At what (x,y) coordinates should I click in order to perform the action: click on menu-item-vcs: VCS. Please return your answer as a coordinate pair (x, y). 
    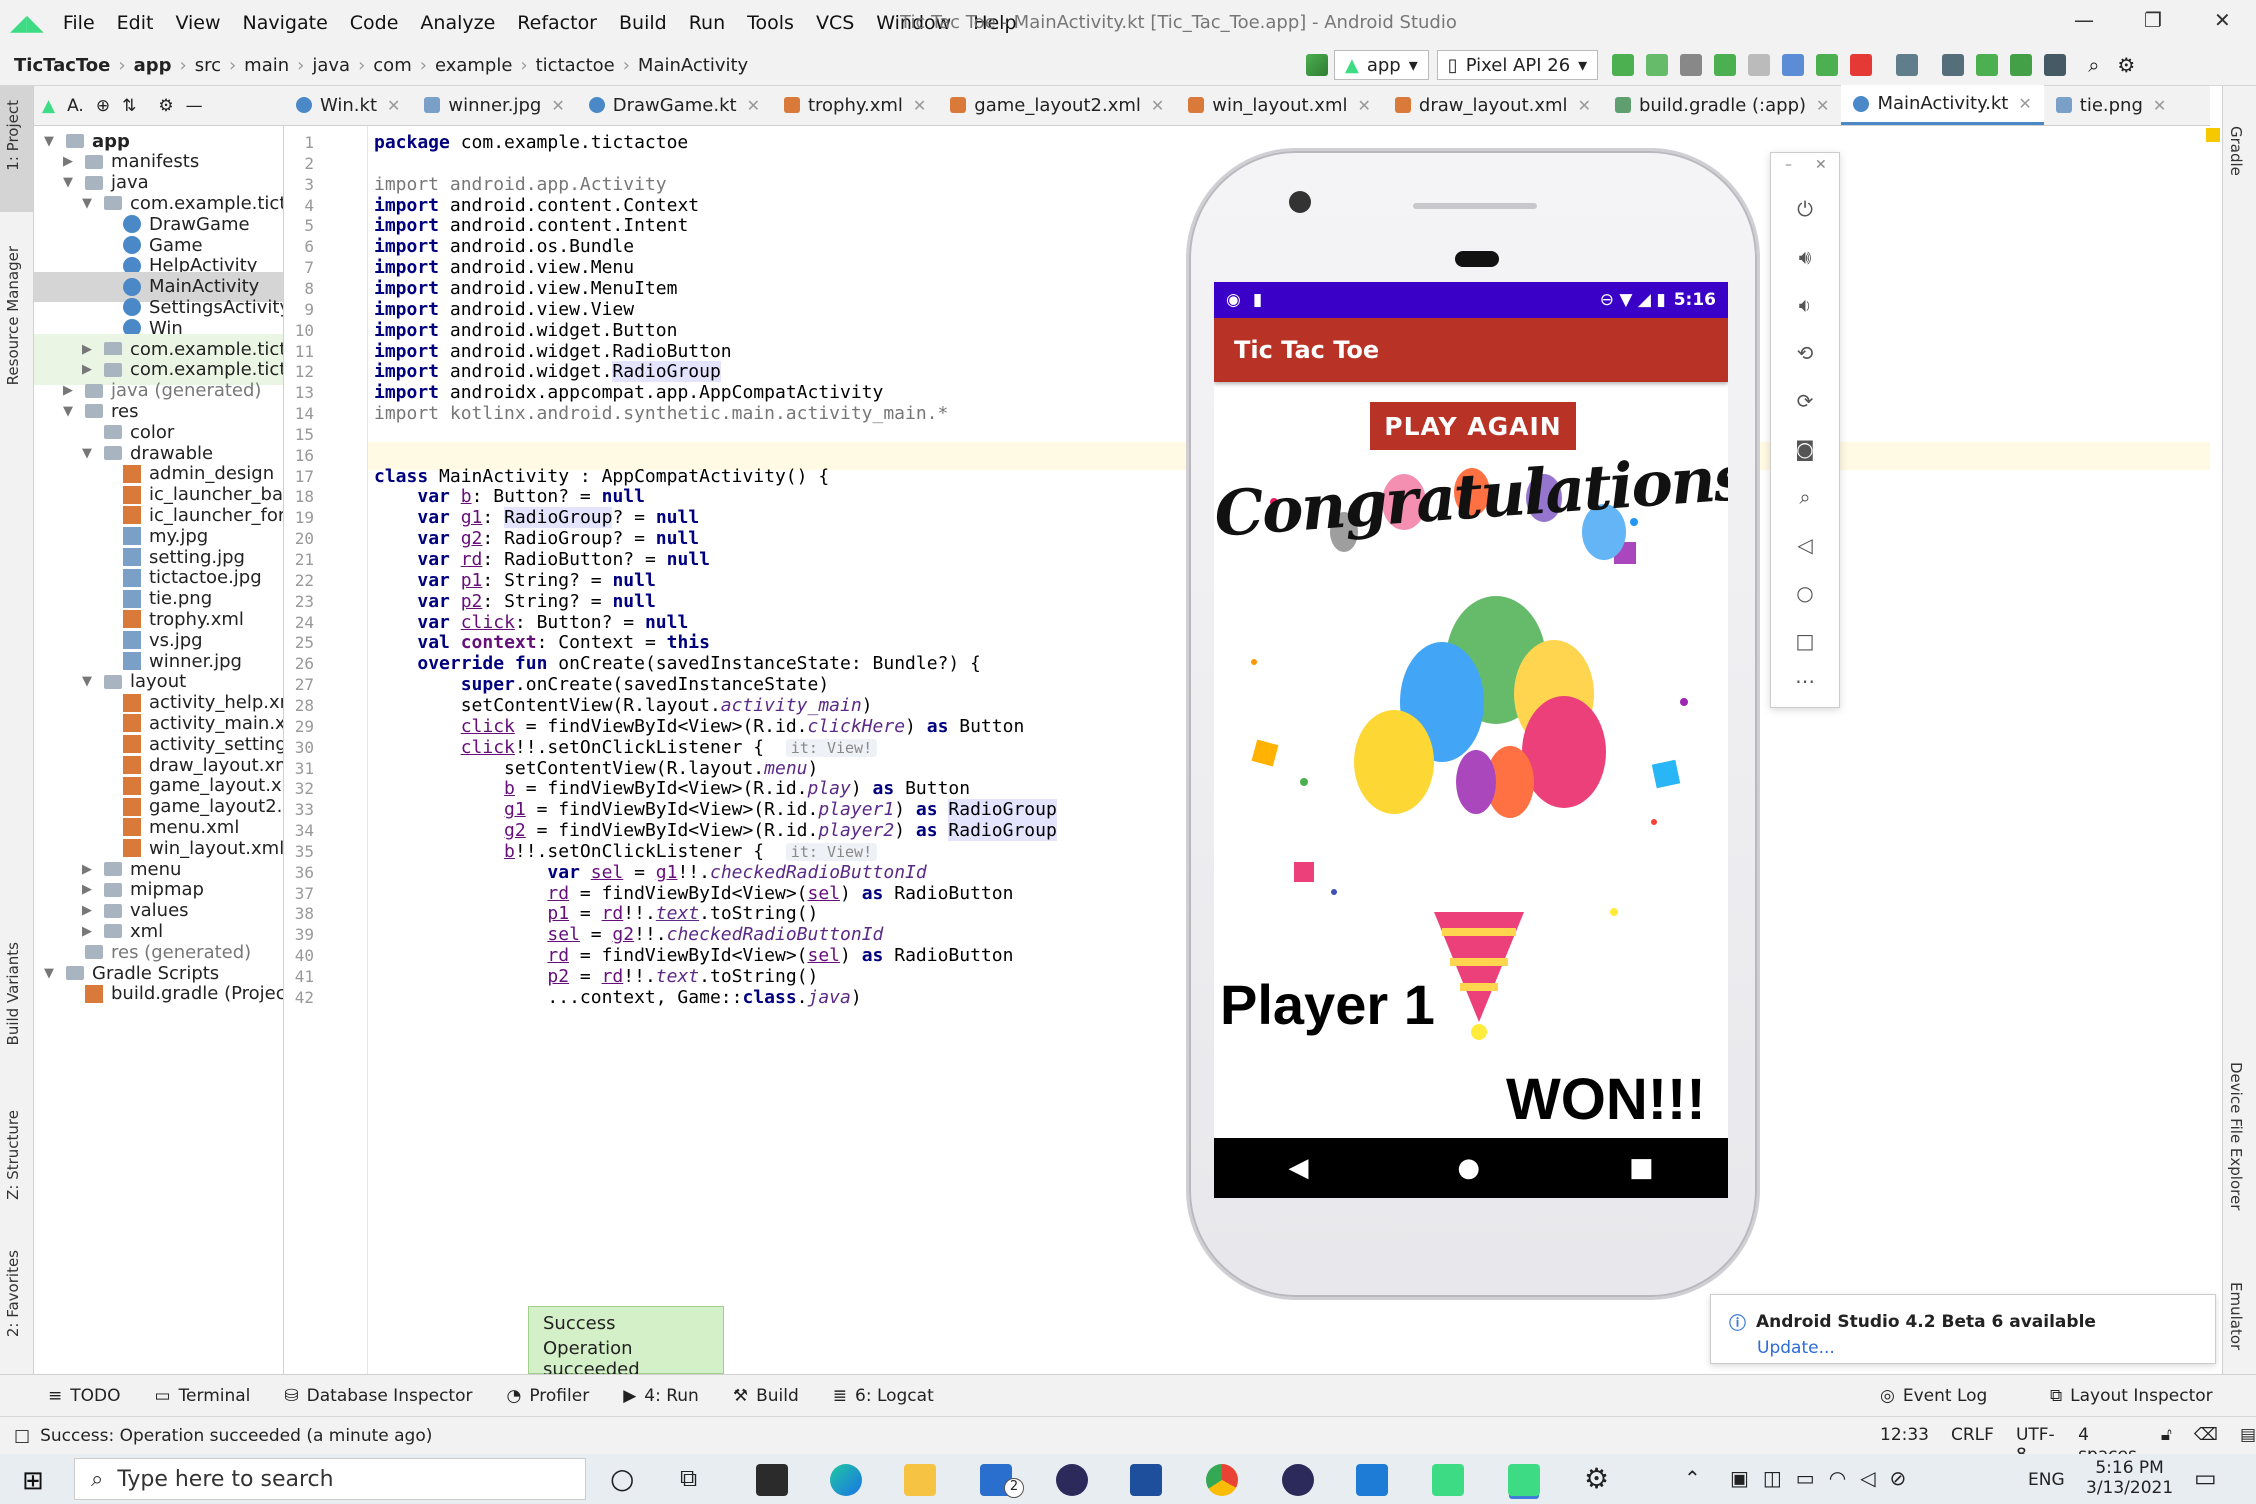
    Looking at the image, I should click on (835, 23).